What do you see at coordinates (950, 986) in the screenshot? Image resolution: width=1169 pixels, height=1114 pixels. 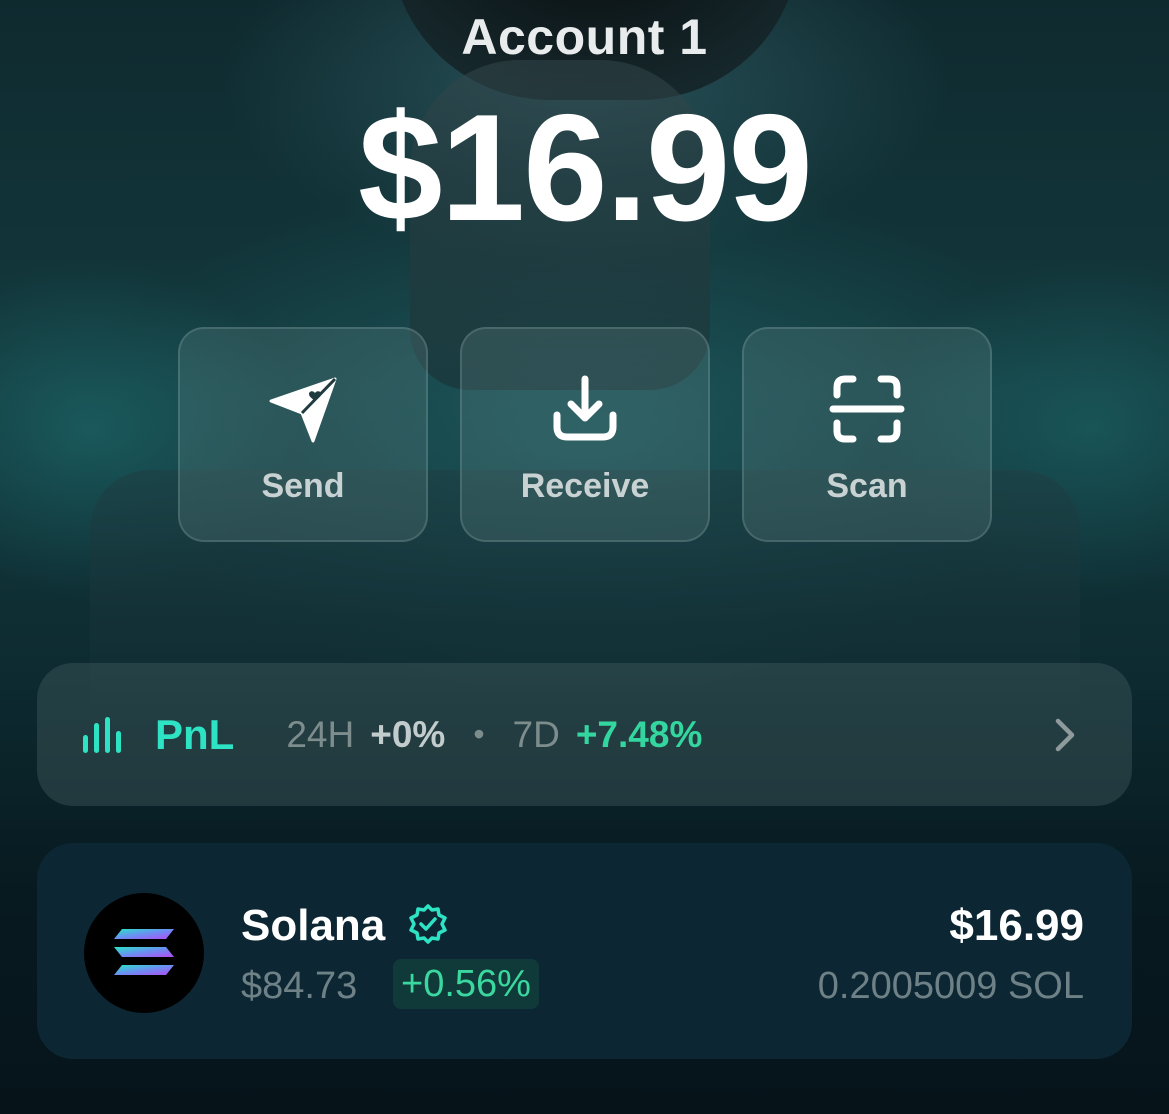 I see `token-amount: 0.2005009 SOL` at bounding box center [950, 986].